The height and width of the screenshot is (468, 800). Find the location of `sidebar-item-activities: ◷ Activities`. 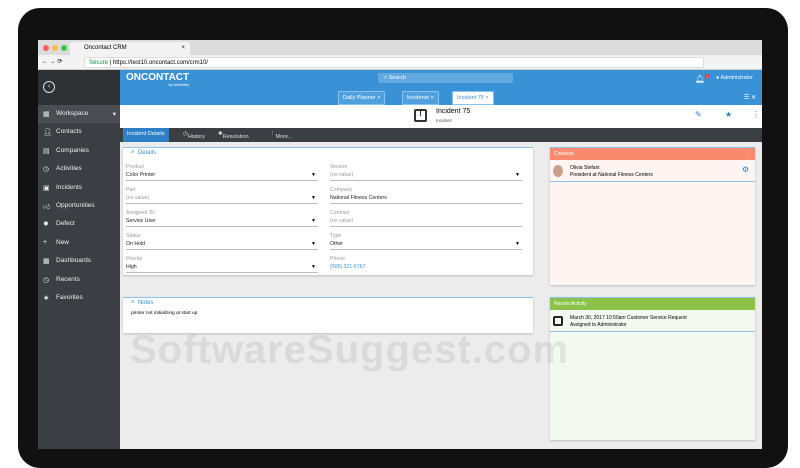

sidebar-item-activities: ◷ Activities is located at coordinates (79, 169).